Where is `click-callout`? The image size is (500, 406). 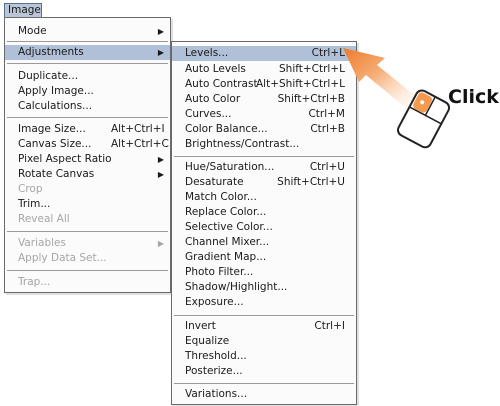 click-callout is located at coordinates (397, 98).